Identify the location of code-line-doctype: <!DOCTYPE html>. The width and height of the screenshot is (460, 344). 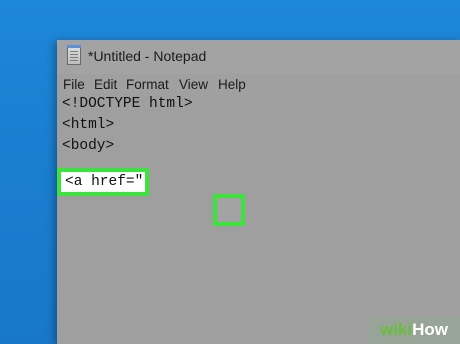
(127, 104).